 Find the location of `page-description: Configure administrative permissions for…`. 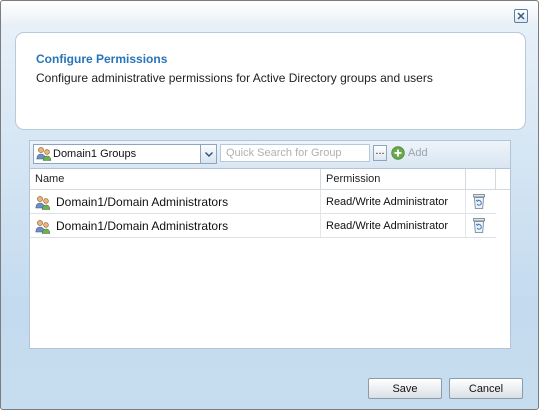

page-description: Configure administrative permissions for… is located at coordinates (234, 78).